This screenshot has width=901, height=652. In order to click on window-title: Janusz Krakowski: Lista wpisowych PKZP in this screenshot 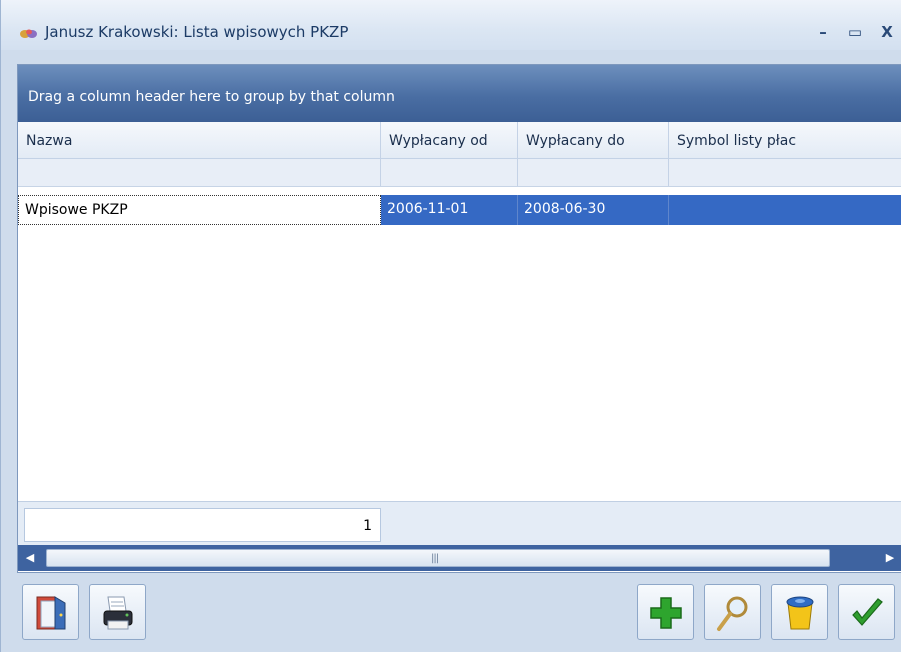, I will do `click(197, 32)`.